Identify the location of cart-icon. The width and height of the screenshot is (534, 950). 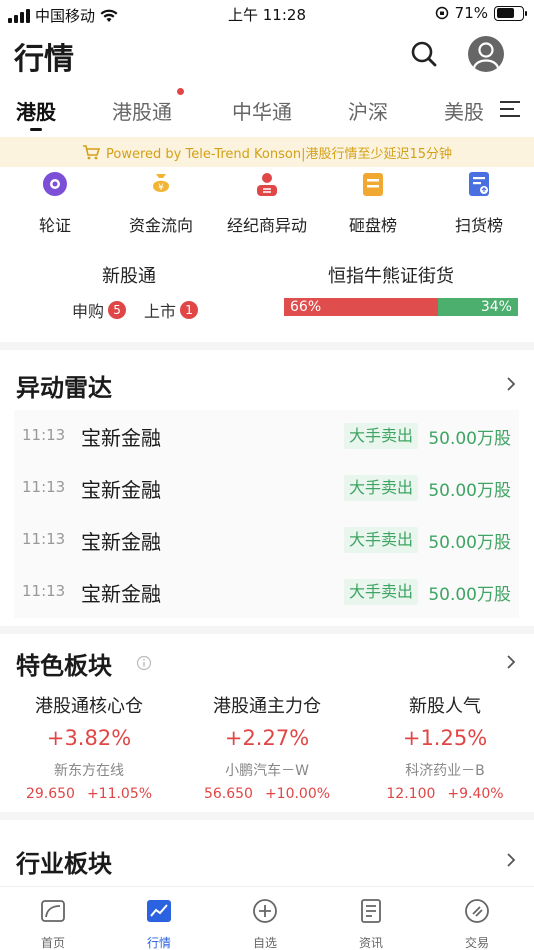
(91, 152).